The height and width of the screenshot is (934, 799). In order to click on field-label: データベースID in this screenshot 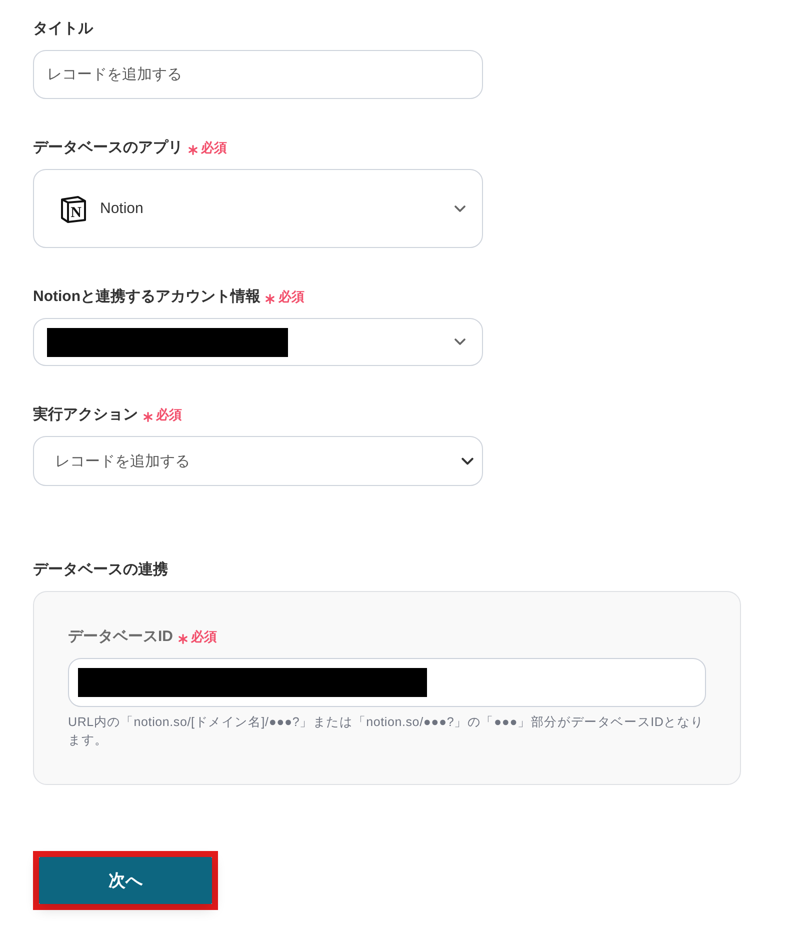, I will do `click(120, 637)`.